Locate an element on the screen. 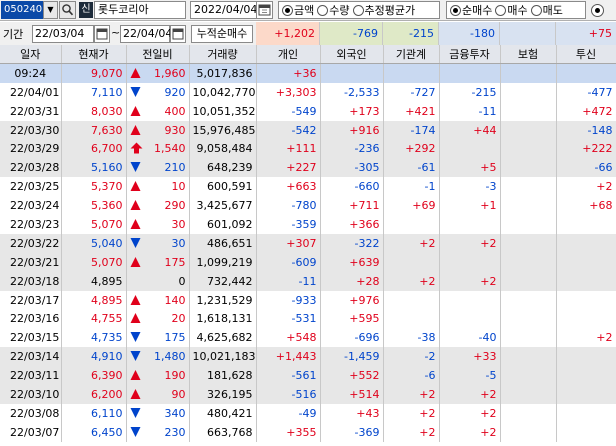 Image resolution: width=616 pixels, height=446 pixels. change-cell: 190 is located at coordinates (158, 376).